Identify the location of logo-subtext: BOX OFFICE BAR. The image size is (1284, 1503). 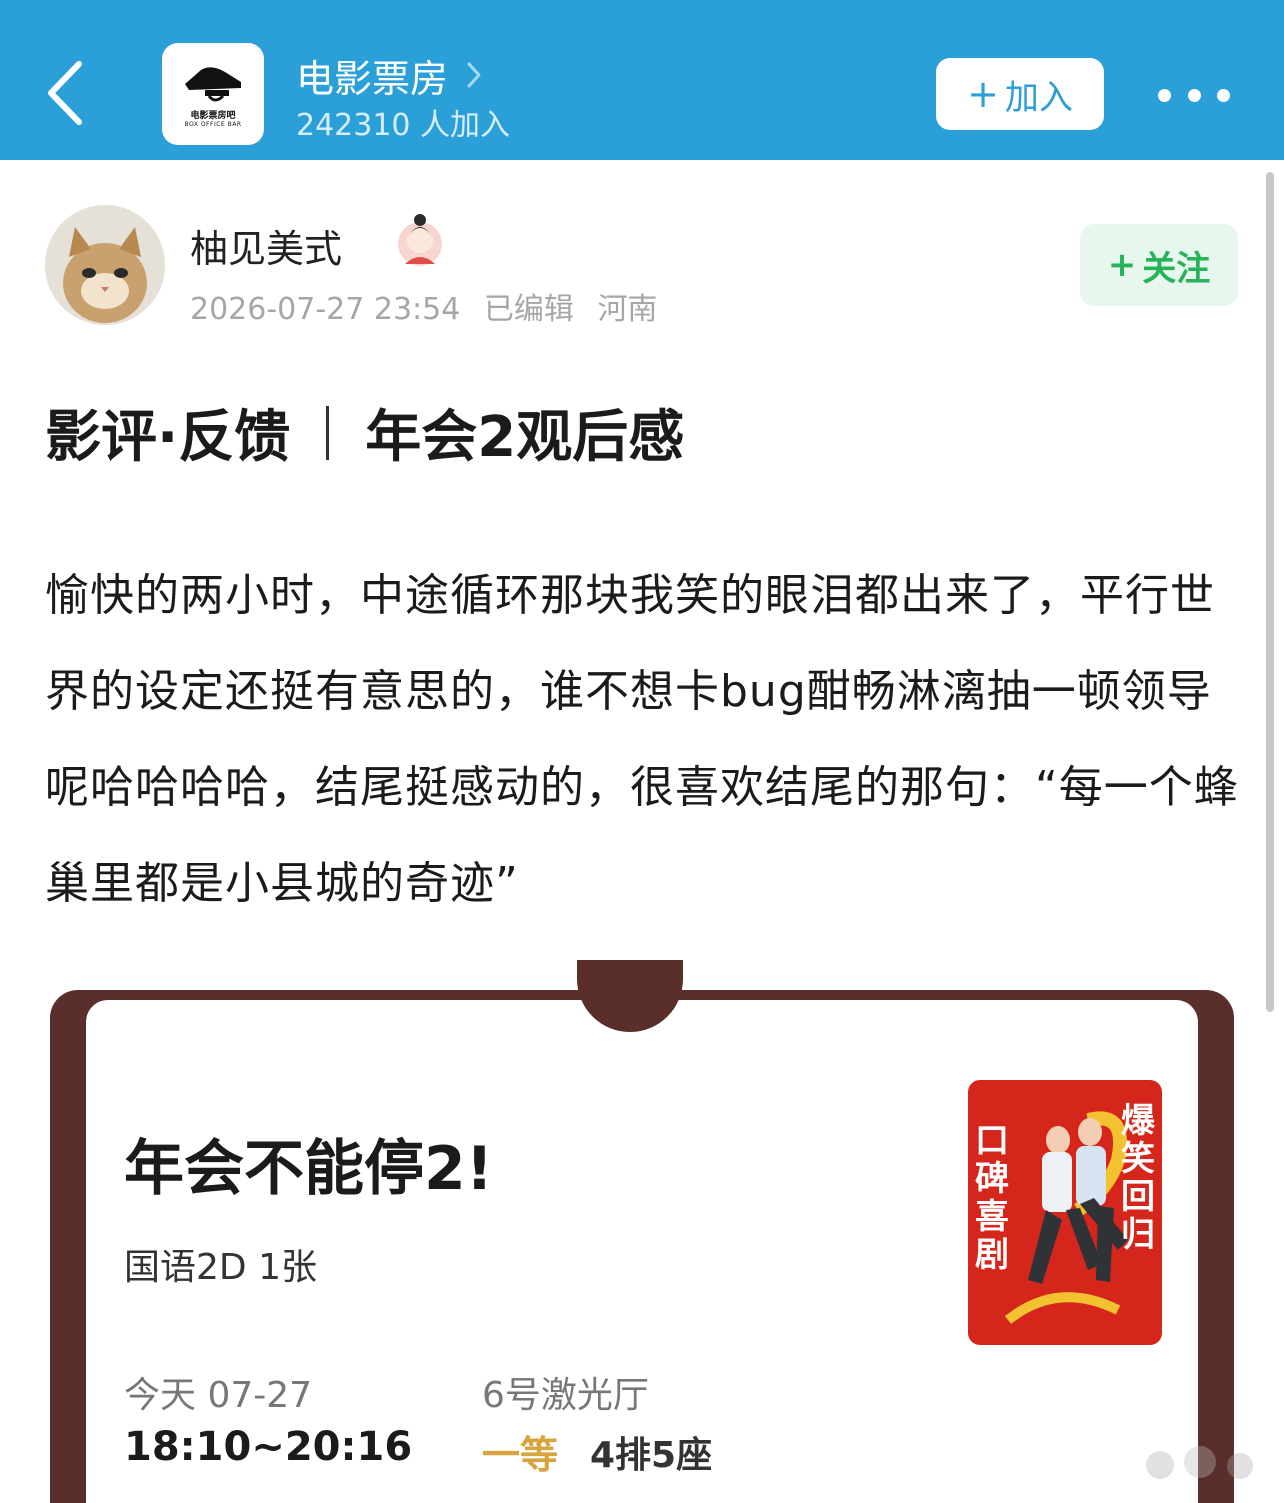
(213, 124).